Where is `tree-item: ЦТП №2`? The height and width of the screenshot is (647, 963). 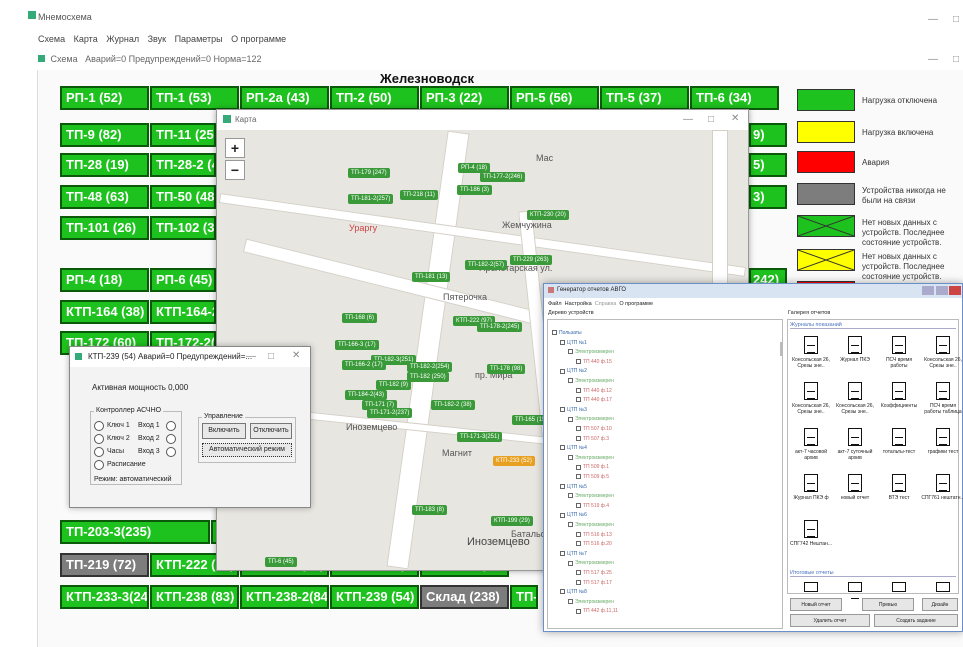 tree-item: ЦТП №2 is located at coordinates (573, 371).